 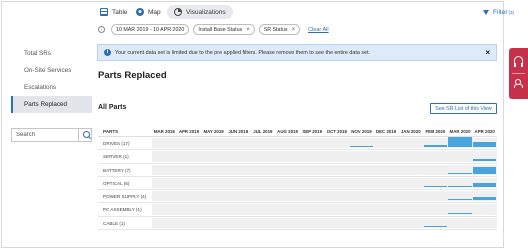 I want to click on chip-label: SR Status, so click(x=275, y=29).